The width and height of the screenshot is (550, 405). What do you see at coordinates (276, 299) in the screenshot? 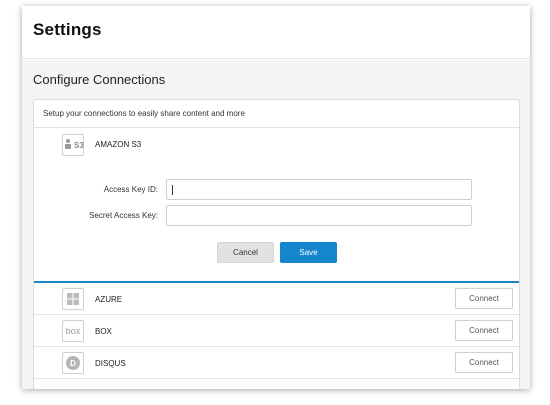
I see `service-row-azure: AZURE Connect` at bounding box center [276, 299].